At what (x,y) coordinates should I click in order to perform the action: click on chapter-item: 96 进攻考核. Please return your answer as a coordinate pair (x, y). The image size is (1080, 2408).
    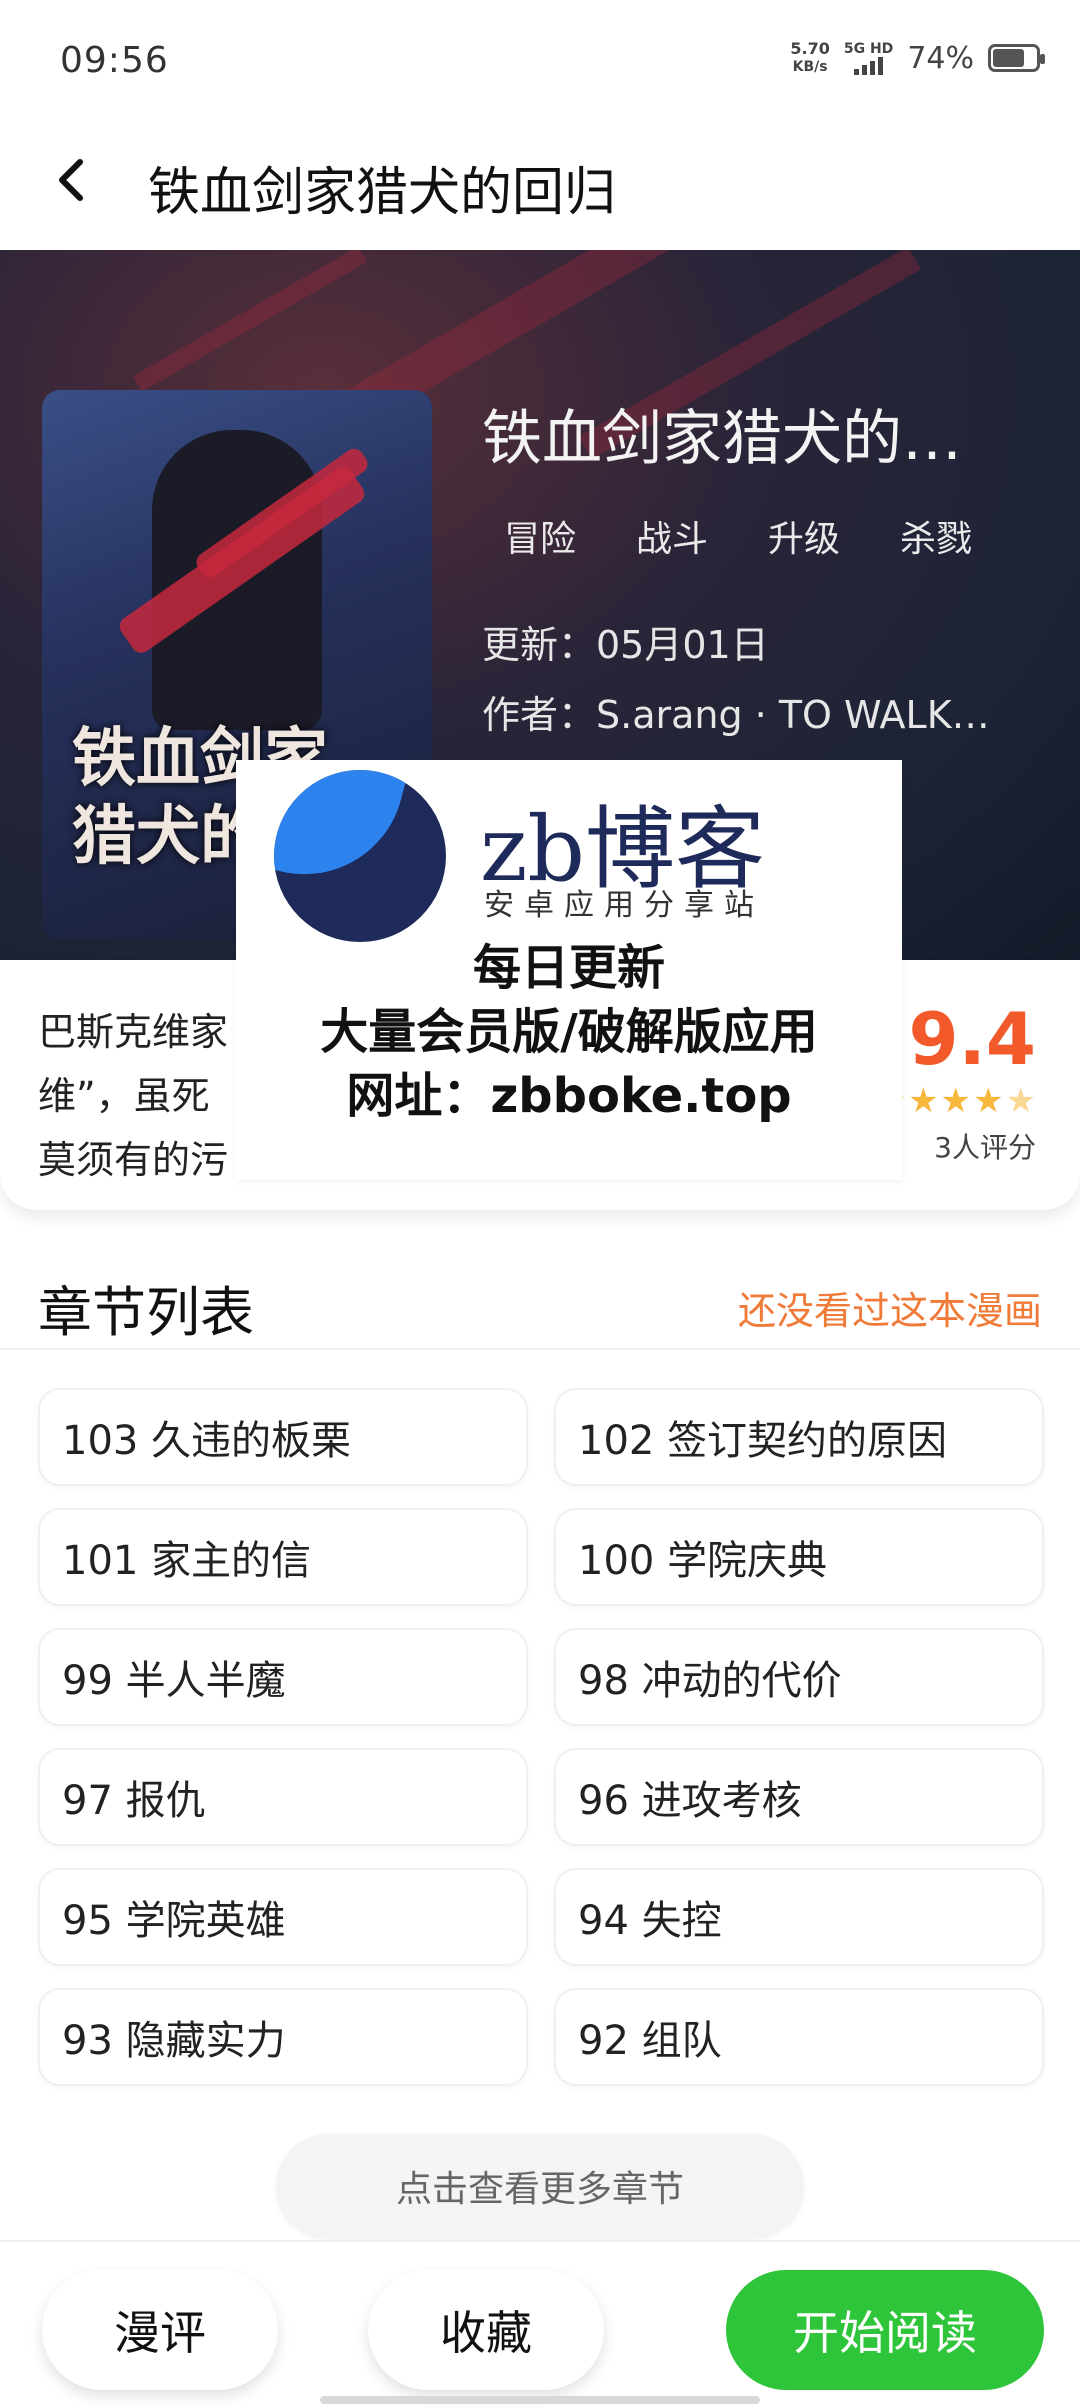
    Looking at the image, I should click on (799, 1797).